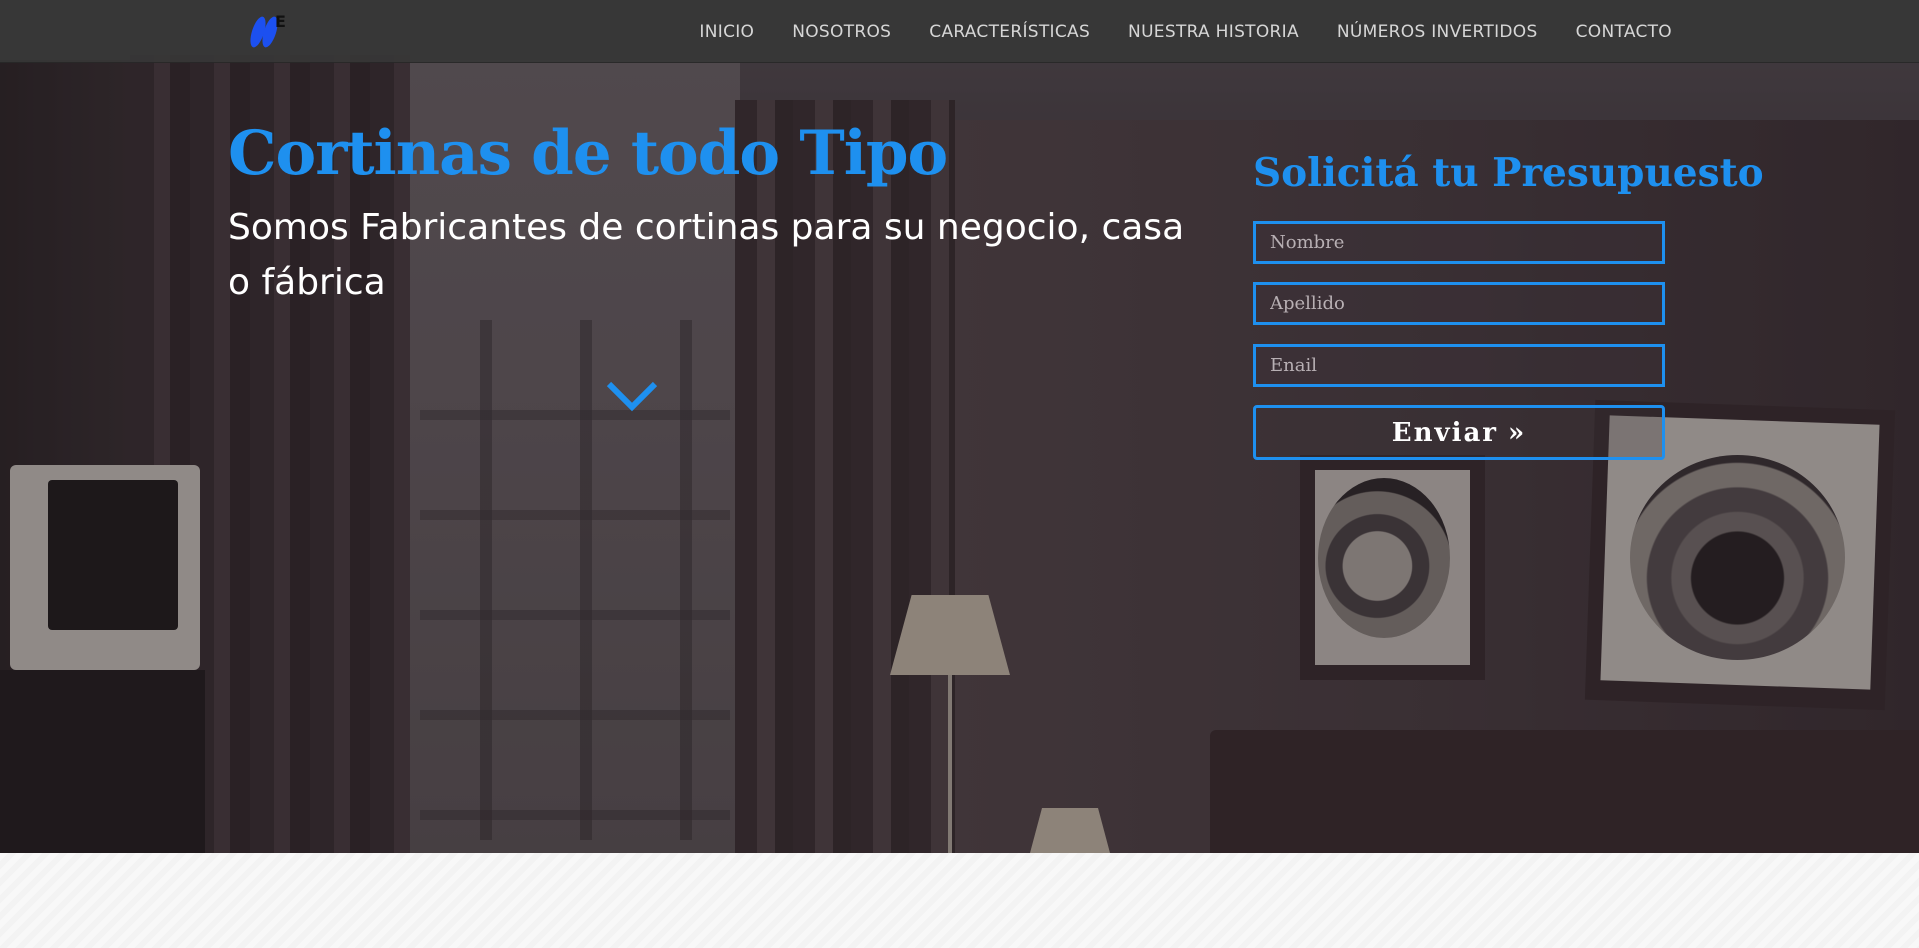 This screenshot has height=948, width=1919. What do you see at coordinates (1517, 432) in the screenshot?
I see `double-chevron-right-icon: »` at bounding box center [1517, 432].